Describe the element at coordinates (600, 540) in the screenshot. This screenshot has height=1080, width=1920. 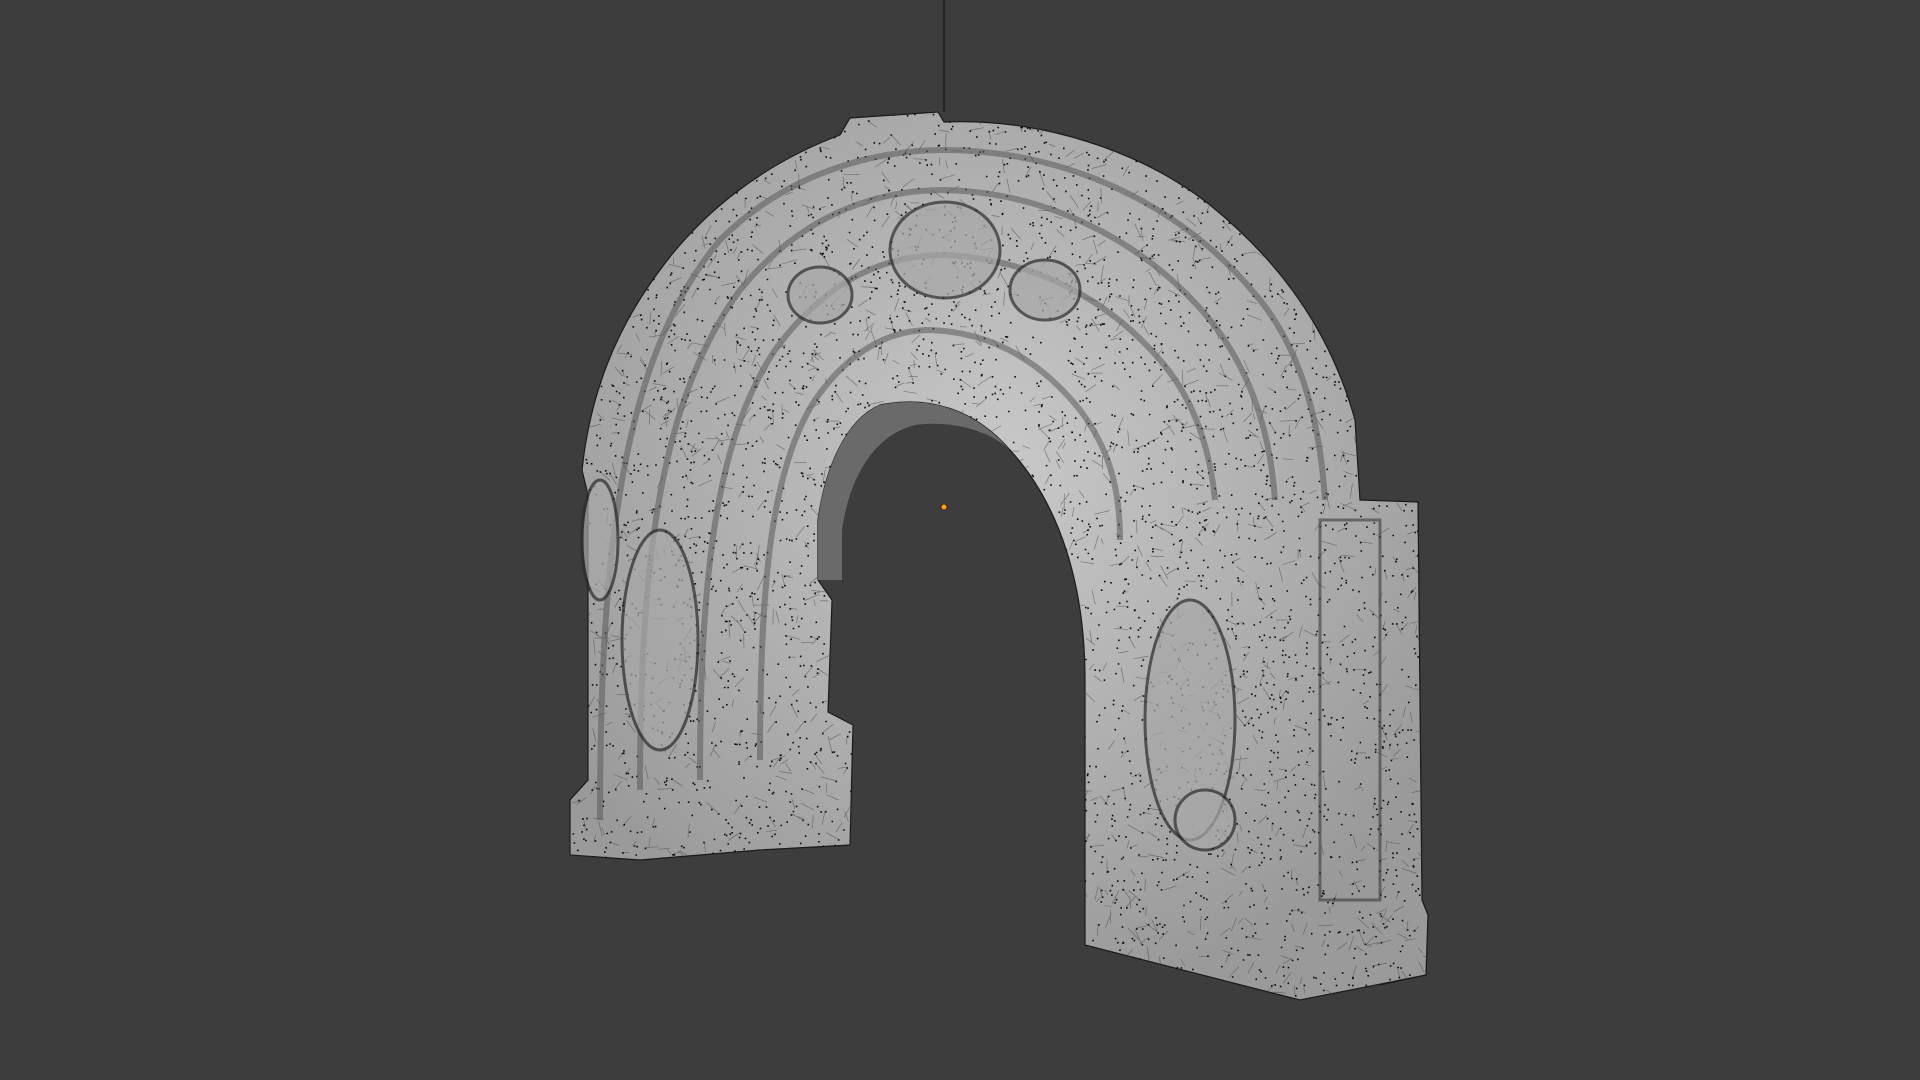
I see `left-pilaster-relief` at that location.